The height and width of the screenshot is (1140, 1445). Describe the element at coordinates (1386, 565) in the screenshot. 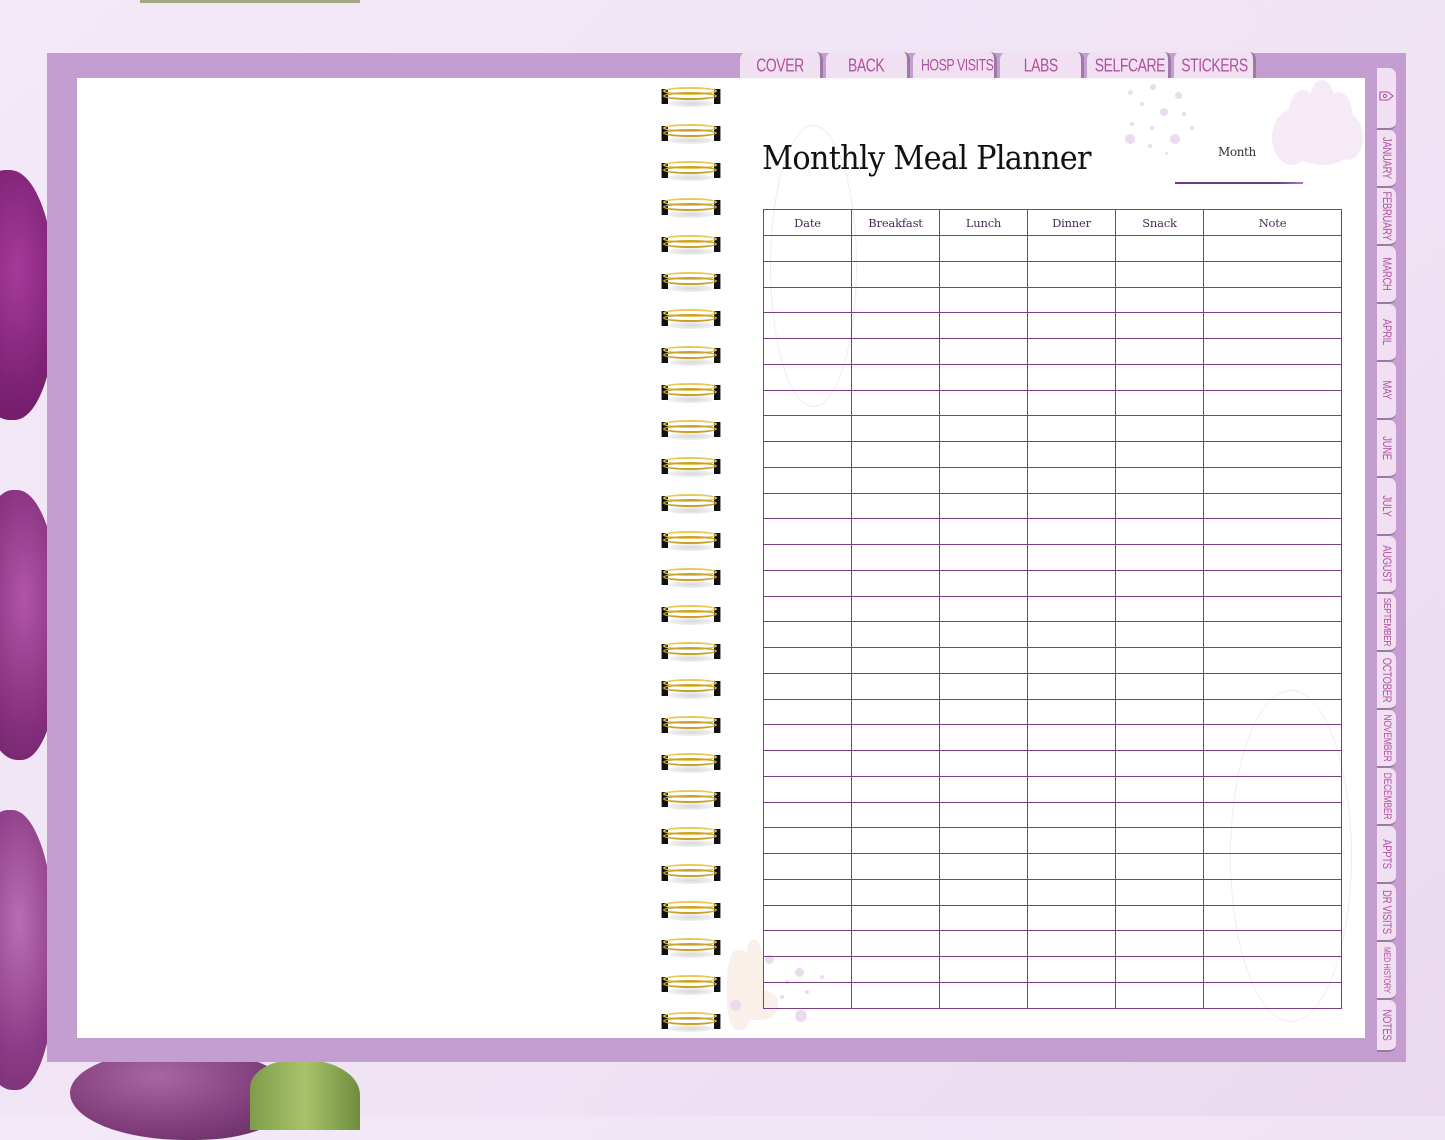

I see `side-tab-august: AUGUST` at that location.